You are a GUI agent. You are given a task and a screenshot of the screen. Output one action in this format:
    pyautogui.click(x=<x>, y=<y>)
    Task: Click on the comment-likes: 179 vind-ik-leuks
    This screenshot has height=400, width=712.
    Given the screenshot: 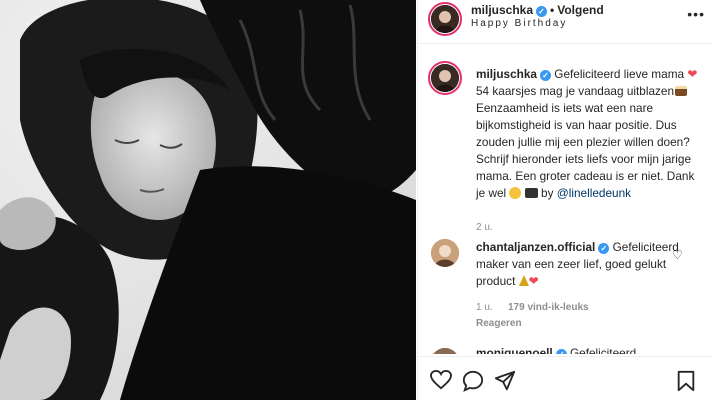 What is the action you would take?
    pyautogui.click(x=548, y=307)
    